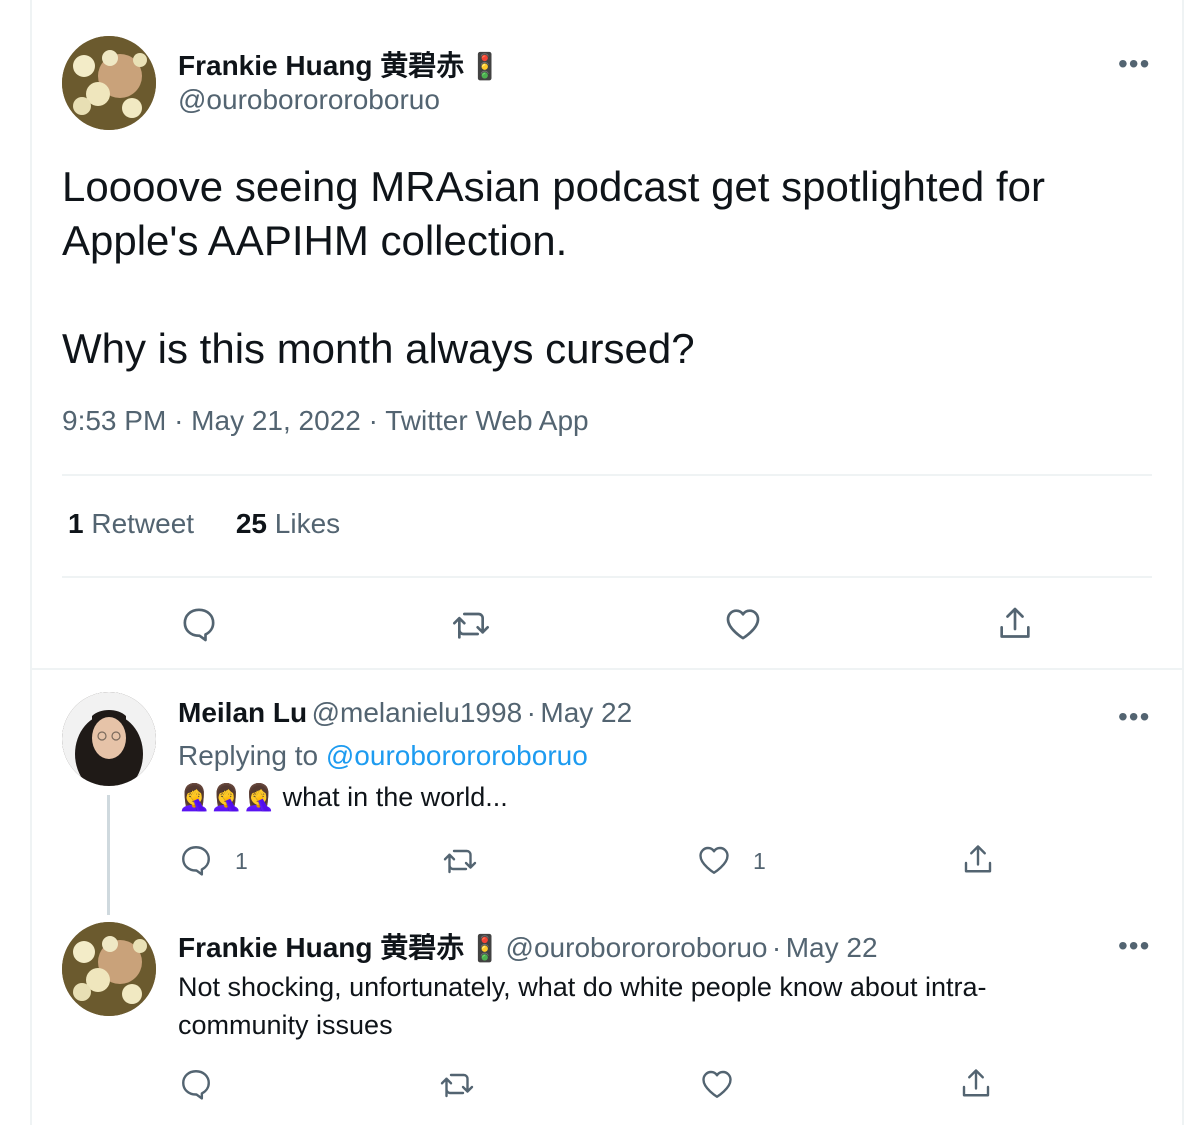  I want to click on tweet-time: 9:53 PM, so click(114, 420).